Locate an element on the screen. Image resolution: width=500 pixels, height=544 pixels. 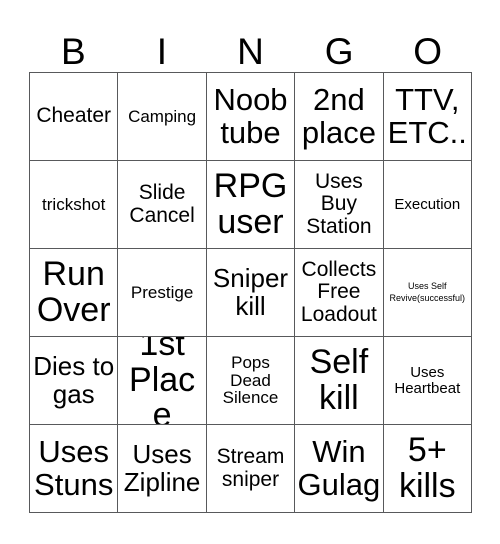
bingo-cell-label: Noob tube is located at coordinates (250, 115).